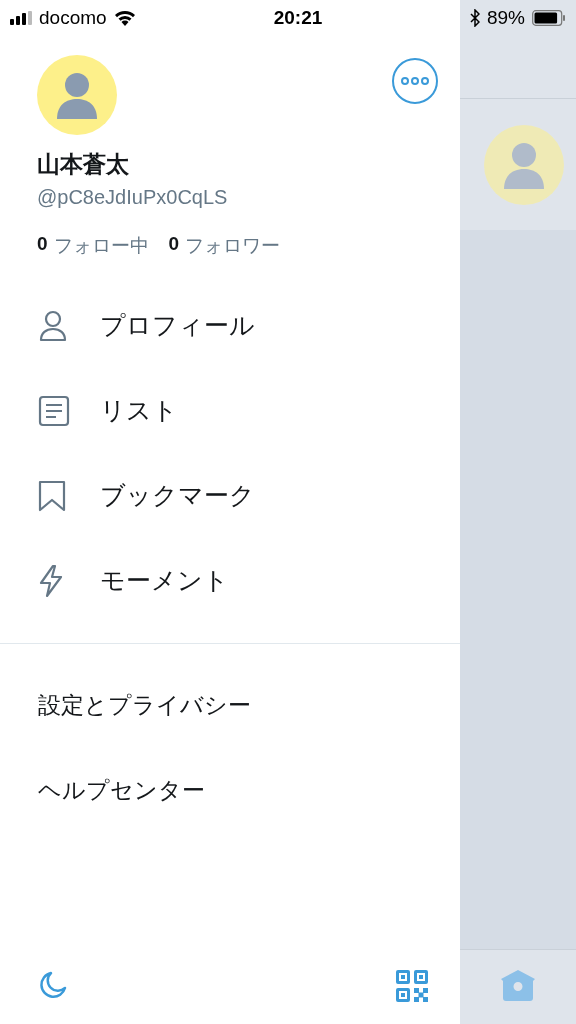 The image size is (576, 1024). I want to click on more-icon, so click(415, 81).